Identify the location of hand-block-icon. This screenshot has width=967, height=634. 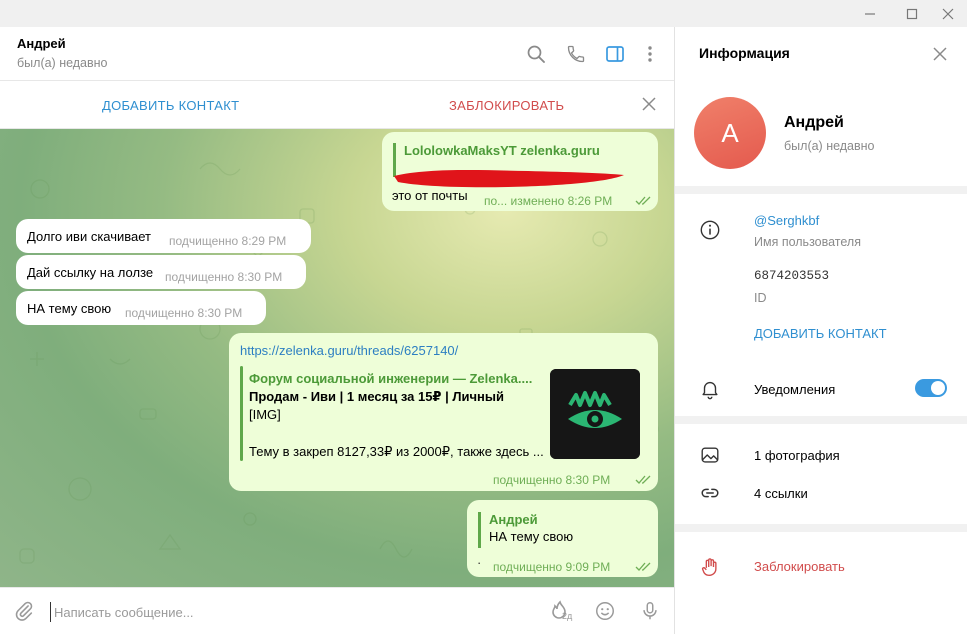
(710, 567).